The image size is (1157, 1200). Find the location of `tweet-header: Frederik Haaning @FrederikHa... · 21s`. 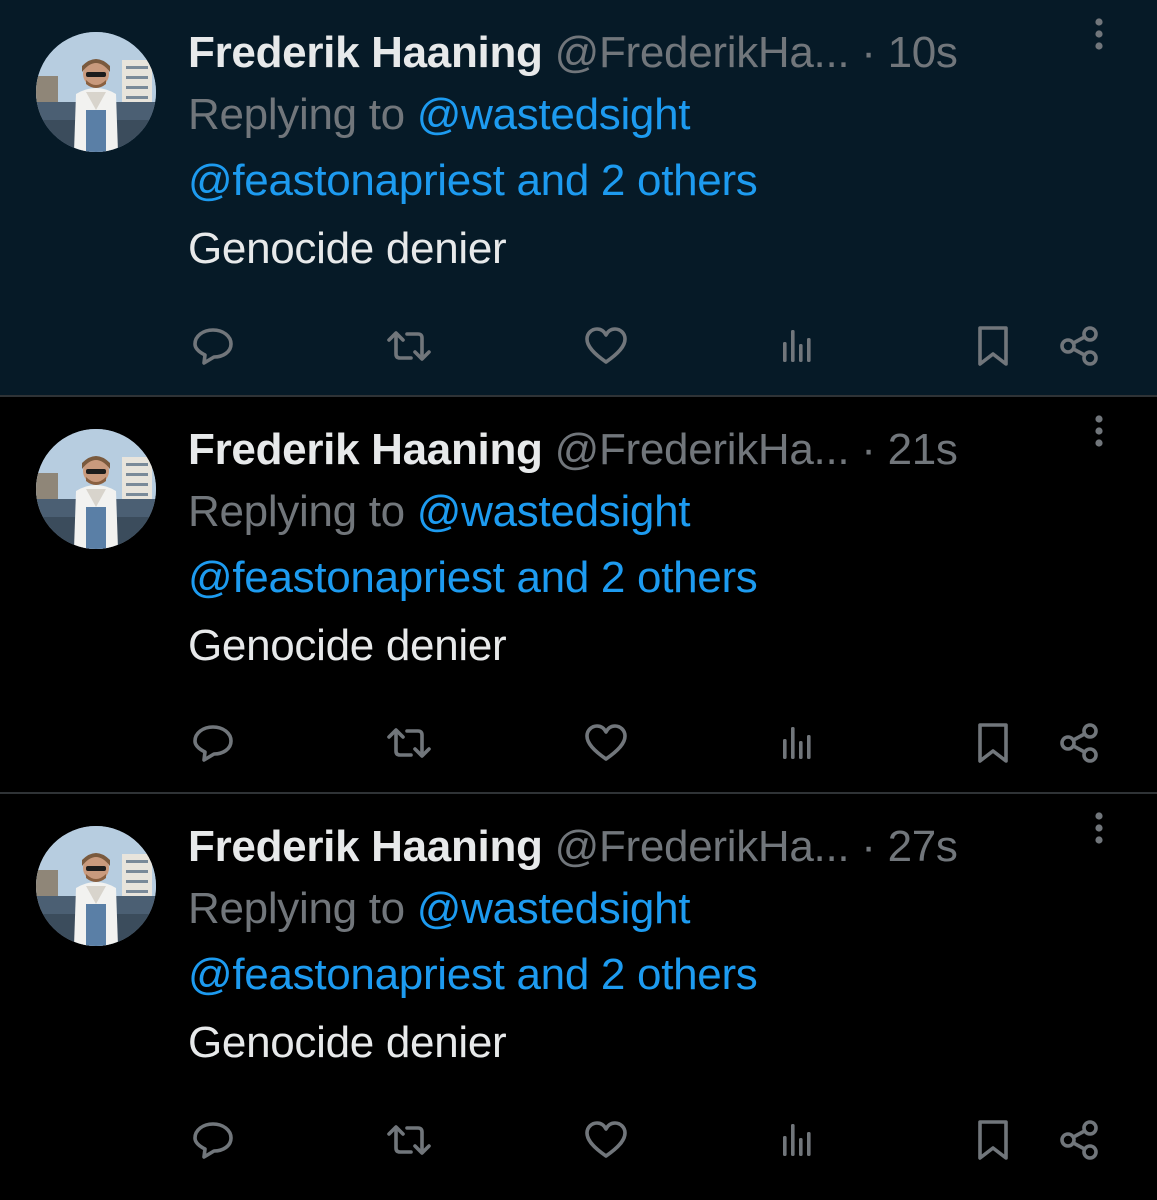

tweet-header: Frederik Haaning @FrederikHa... · 21s is located at coordinates (652, 450).